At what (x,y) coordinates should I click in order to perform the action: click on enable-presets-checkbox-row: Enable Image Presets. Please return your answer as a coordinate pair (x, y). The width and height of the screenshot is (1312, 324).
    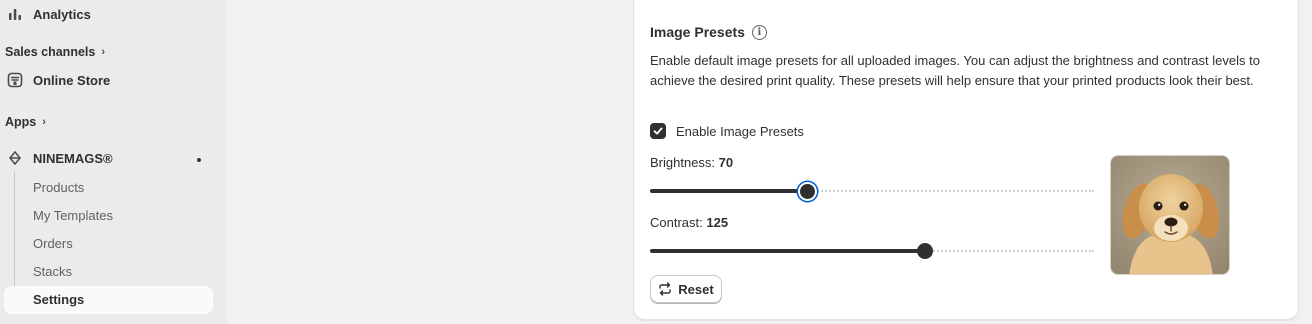
    Looking at the image, I should click on (727, 131).